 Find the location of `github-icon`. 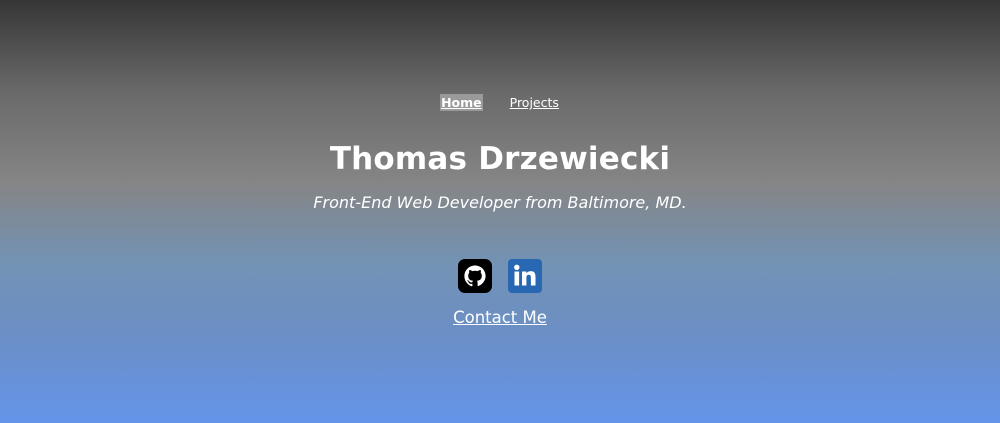

github-icon is located at coordinates (475, 276).